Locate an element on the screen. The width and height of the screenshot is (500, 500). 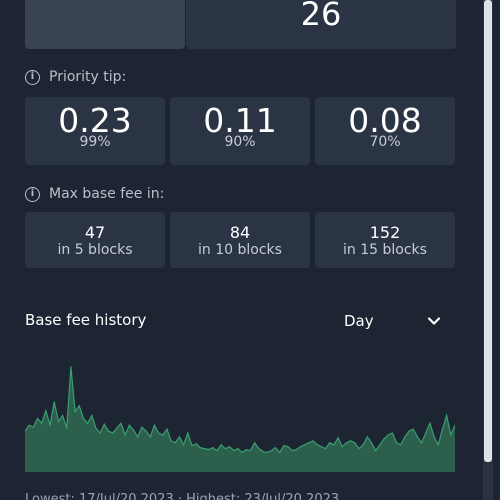
max-base-fee-card-5: 47 in 5 blocks is located at coordinates (95, 240).